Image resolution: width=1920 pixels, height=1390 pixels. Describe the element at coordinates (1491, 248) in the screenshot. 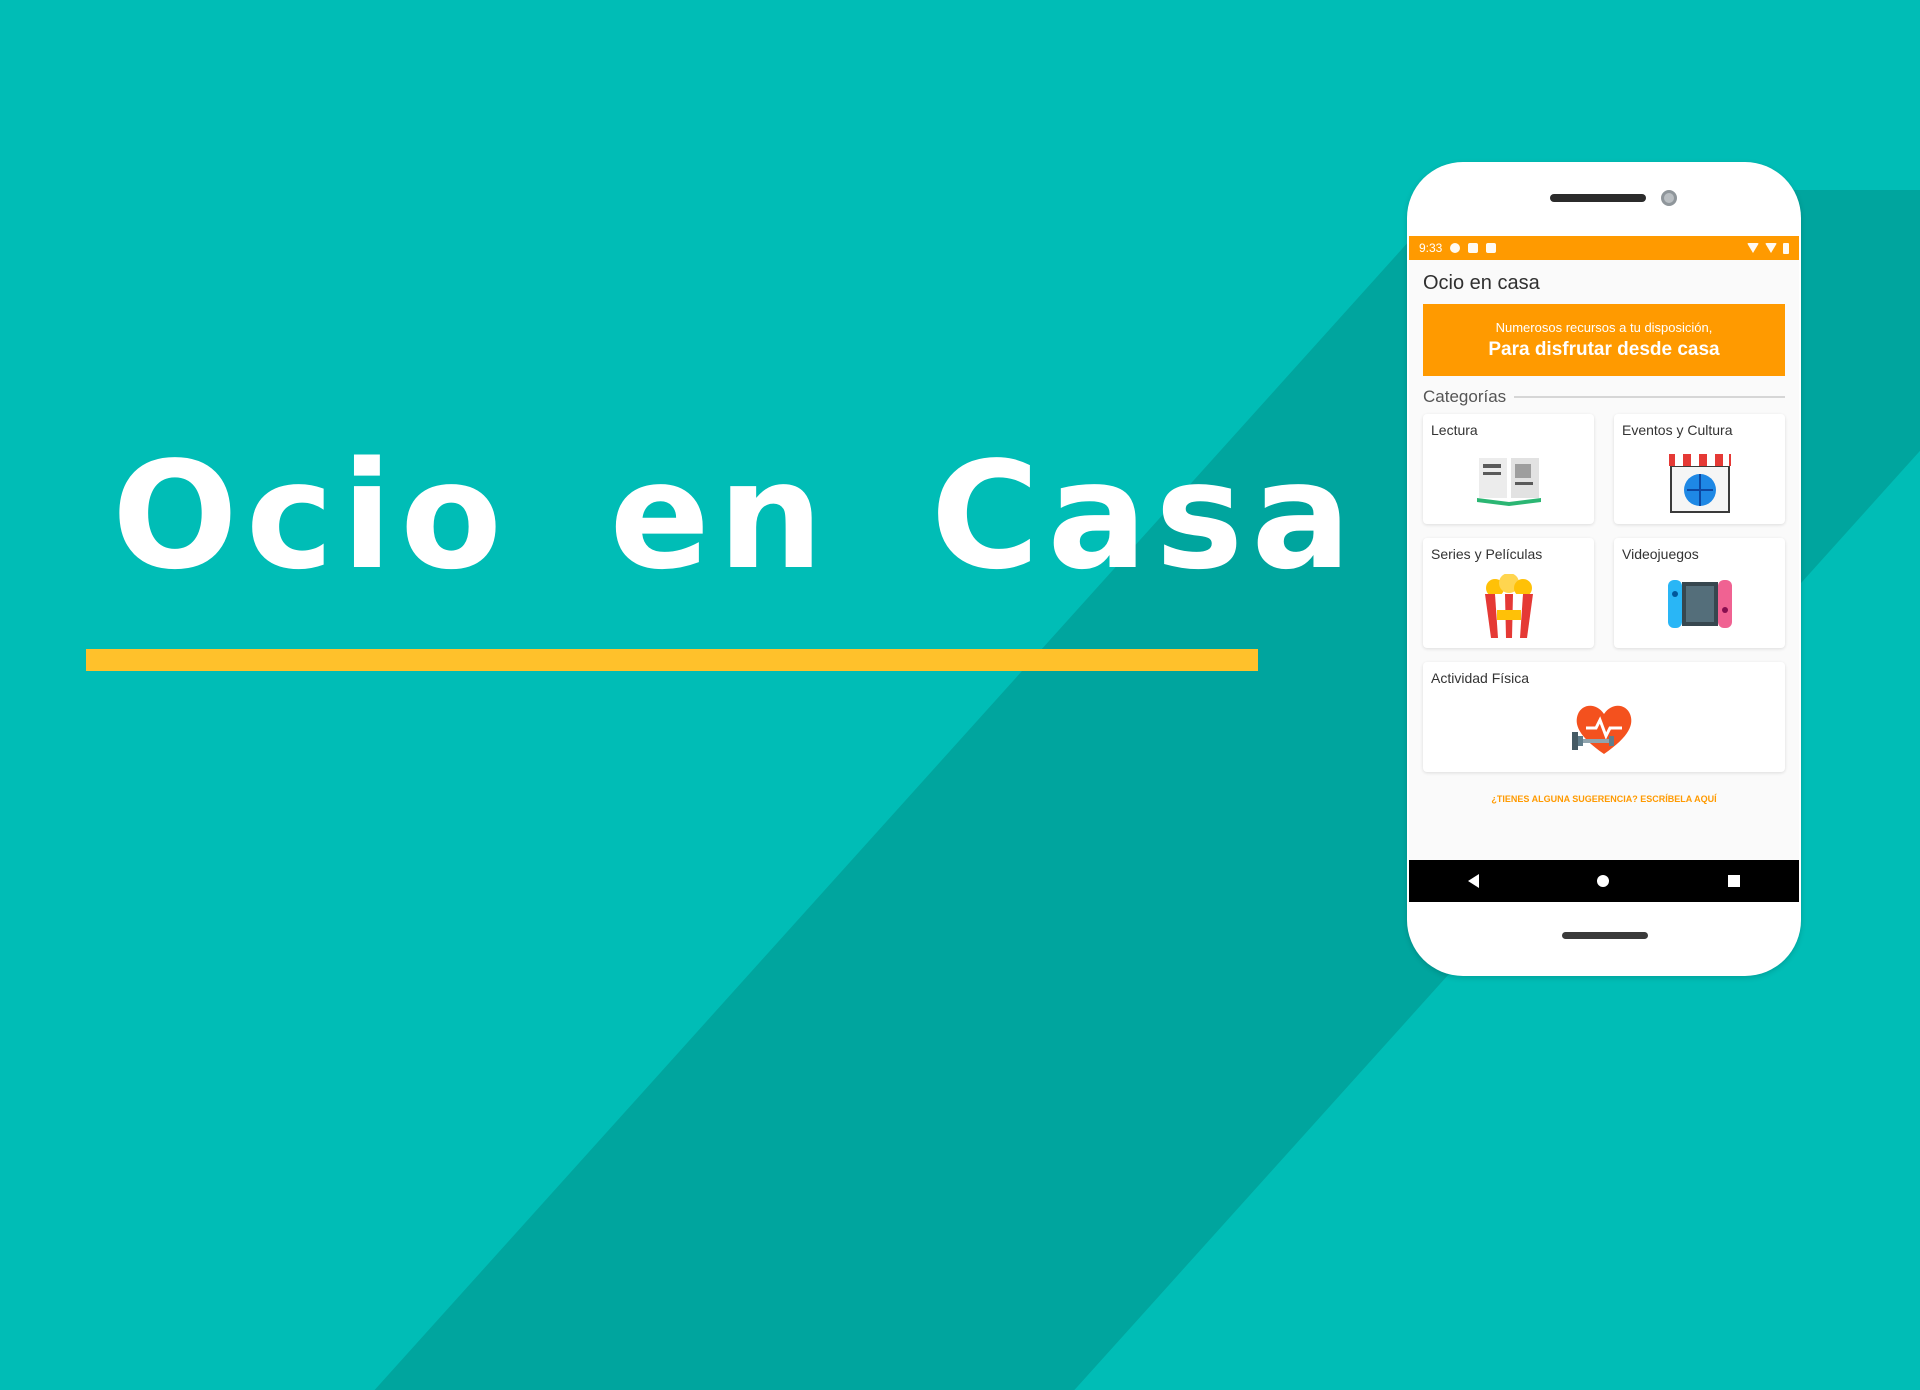

I see `sd-card-icon` at that location.